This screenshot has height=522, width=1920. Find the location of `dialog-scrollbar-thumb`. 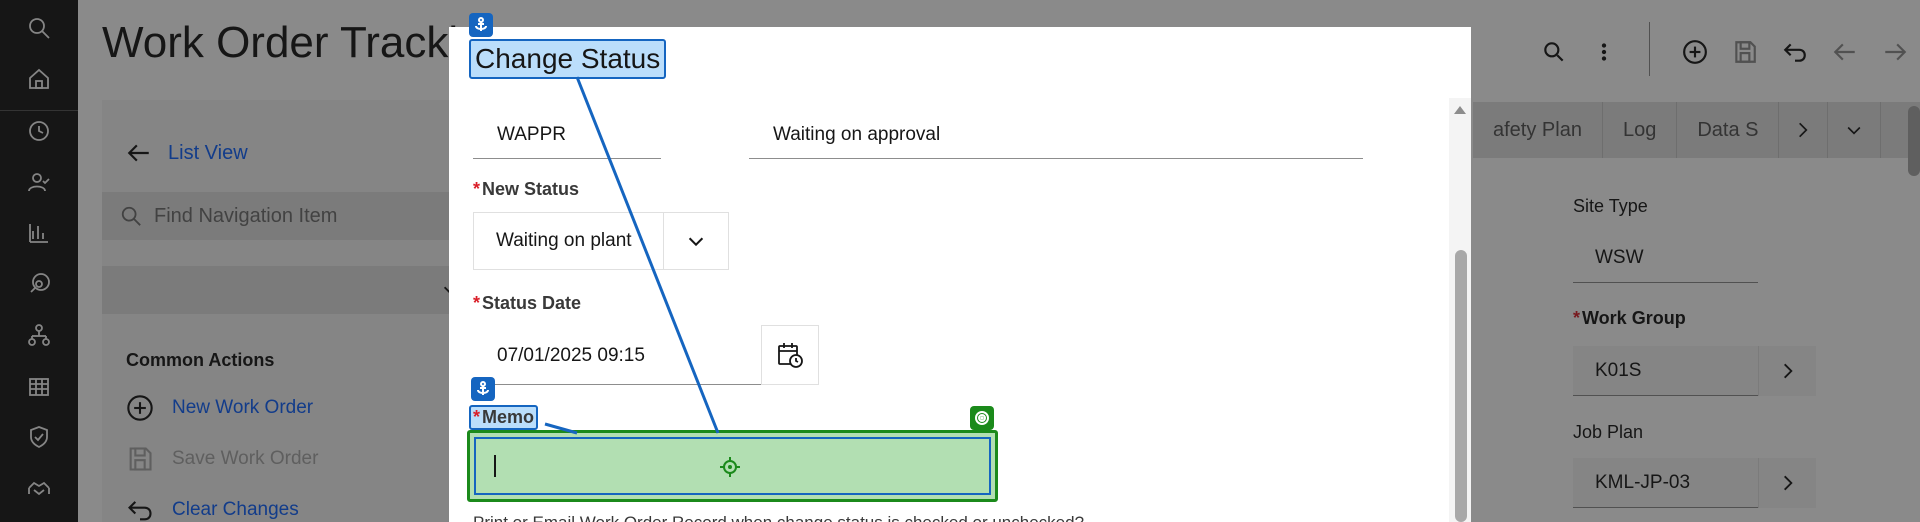

dialog-scrollbar-thumb is located at coordinates (1461, 386).